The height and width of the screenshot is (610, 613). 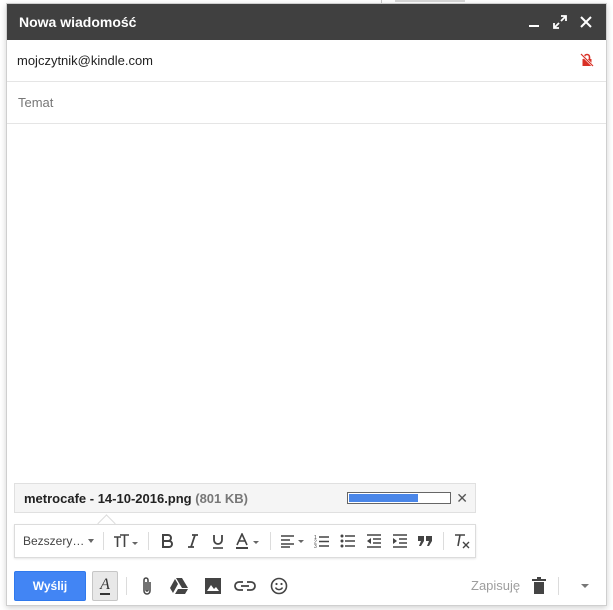 What do you see at coordinates (279, 586) in the screenshot?
I see `insert-emoji-icon` at bounding box center [279, 586].